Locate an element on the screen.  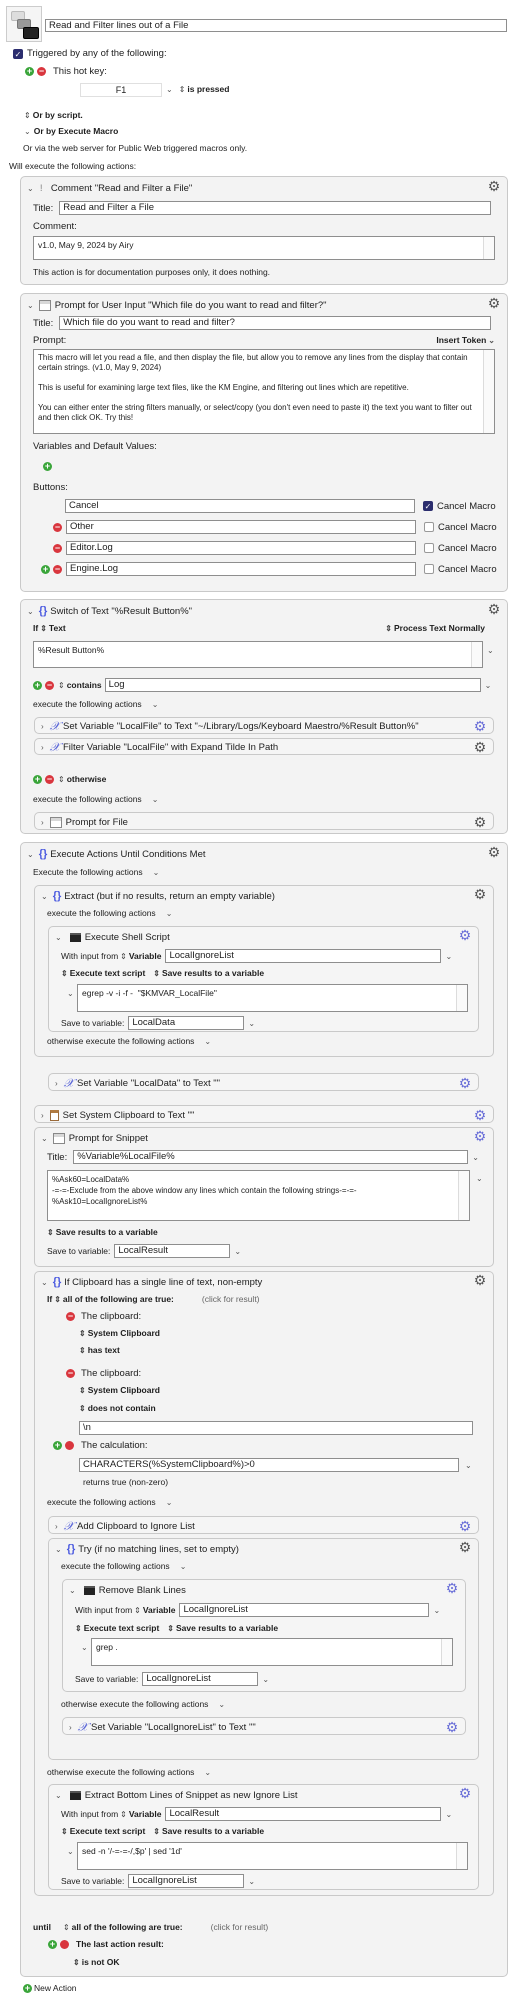
clipboard-test-selector: ⇕ has text is located at coordinates (99, 1350).